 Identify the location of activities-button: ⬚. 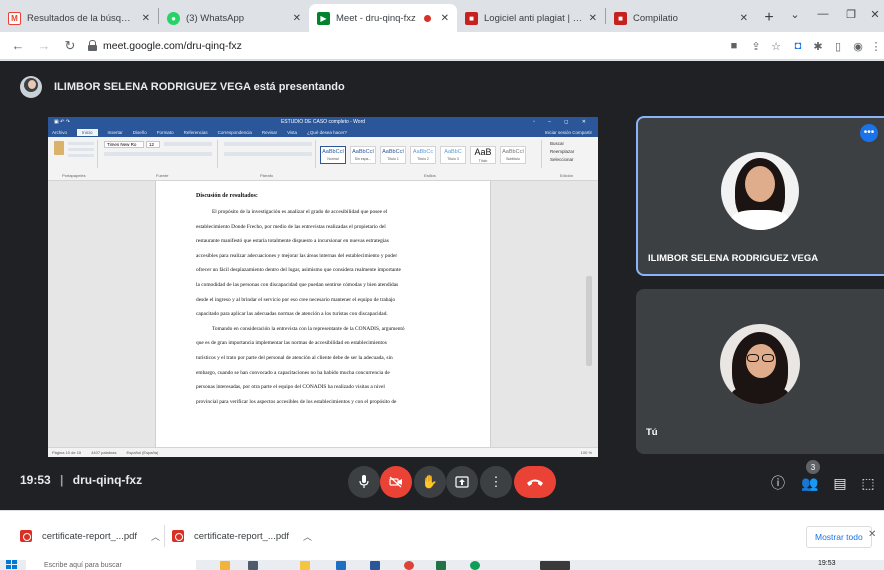
(868, 483).